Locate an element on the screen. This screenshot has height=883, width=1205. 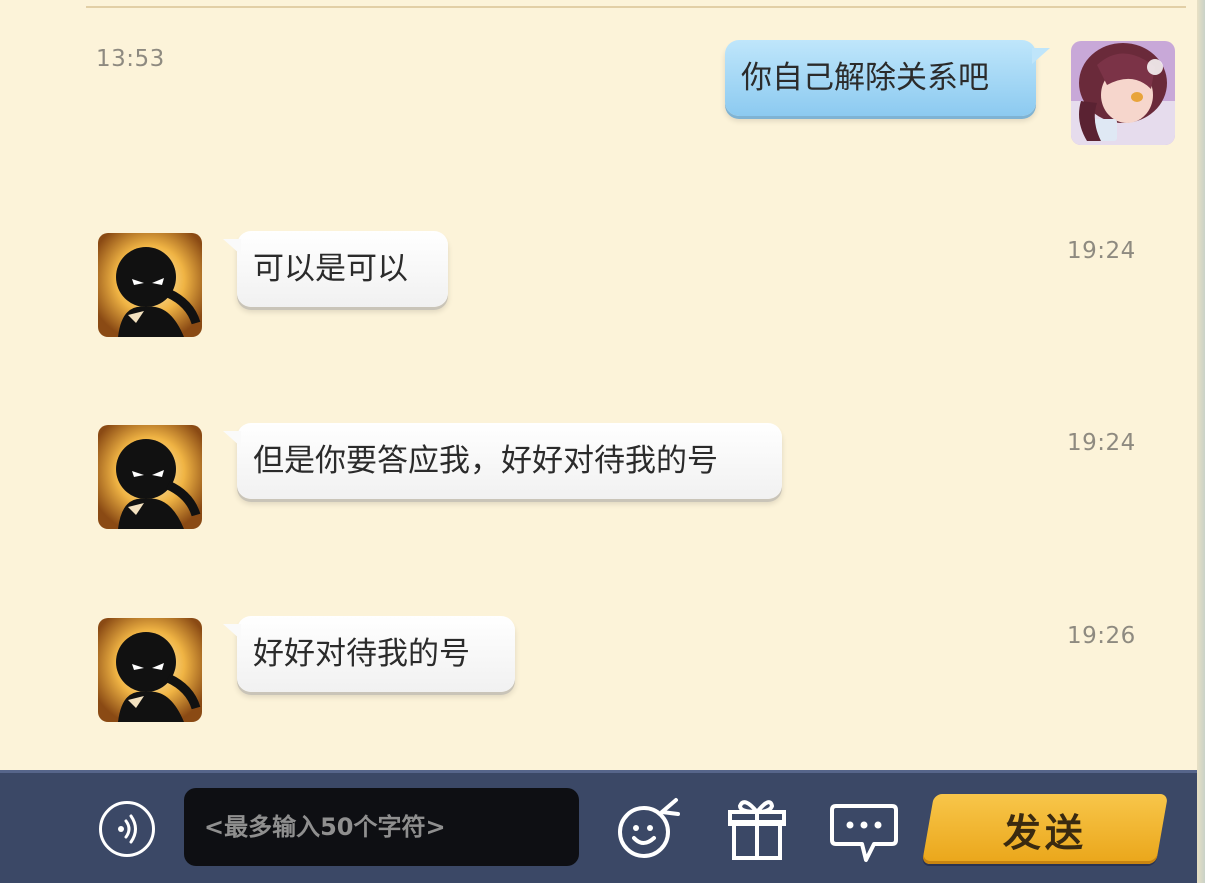
voice-button is located at coordinates (127, 829).